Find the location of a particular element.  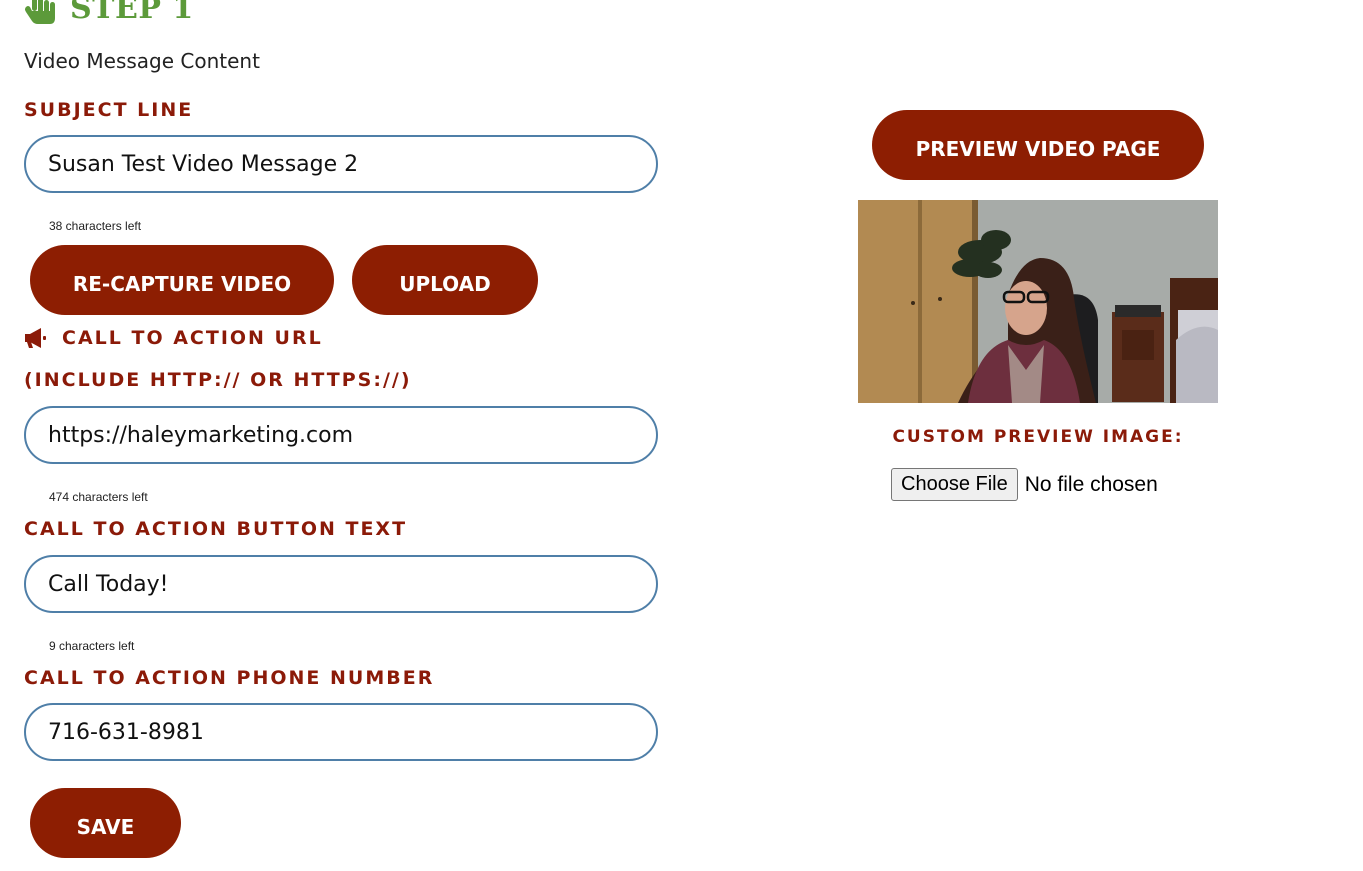

file-status-text: No file chosen is located at coordinates (1091, 484).